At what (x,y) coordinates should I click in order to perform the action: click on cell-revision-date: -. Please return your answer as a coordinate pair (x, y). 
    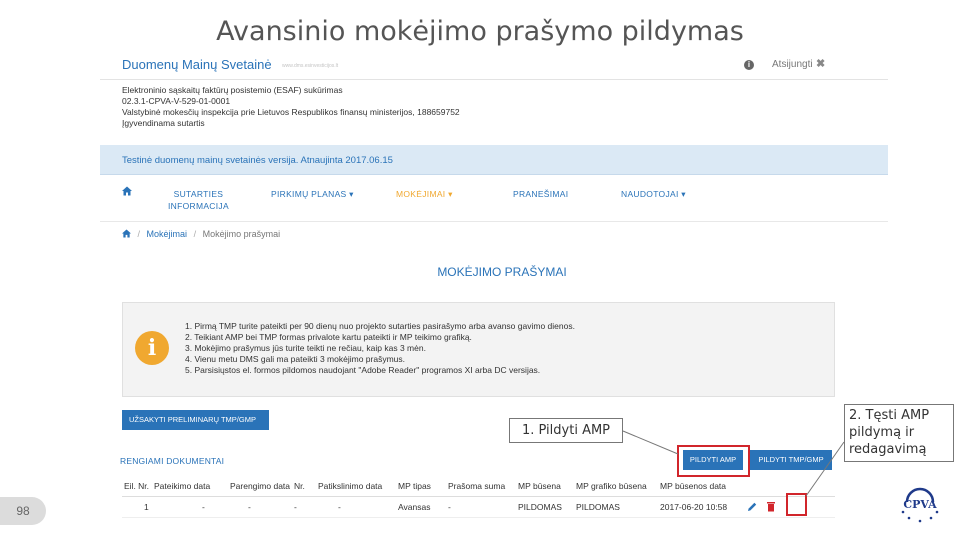
    Looking at the image, I should click on (356, 507).